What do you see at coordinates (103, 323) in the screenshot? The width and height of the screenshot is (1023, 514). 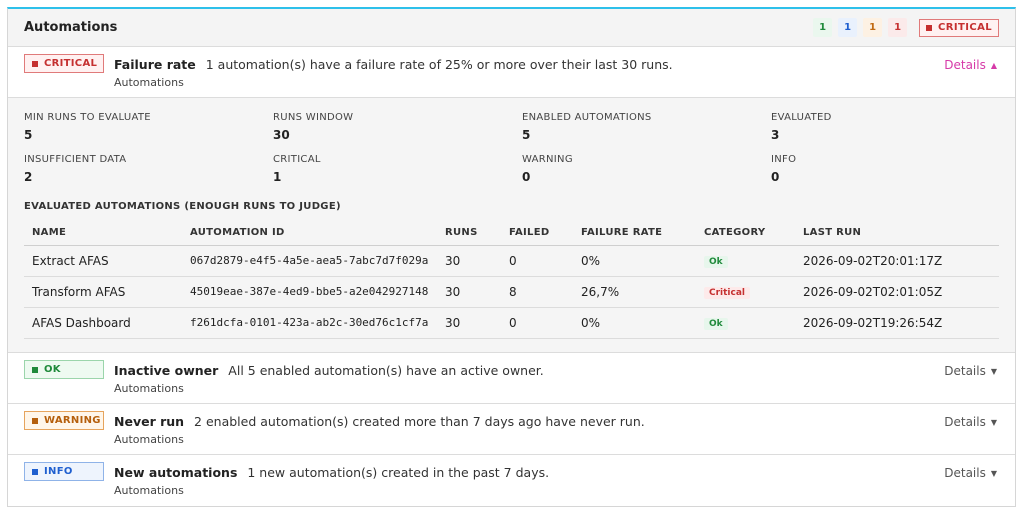 I see `automation-name: AFAS Dashboard` at bounding box center [103, 323].